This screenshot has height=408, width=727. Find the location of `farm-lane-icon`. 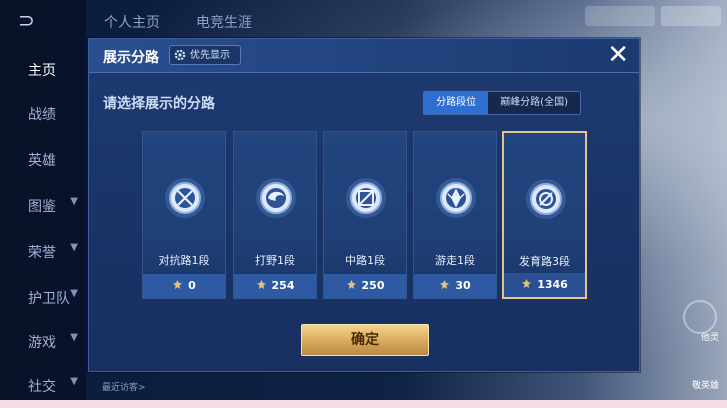

farm-lane-icon is located at coordinates (546, 199).